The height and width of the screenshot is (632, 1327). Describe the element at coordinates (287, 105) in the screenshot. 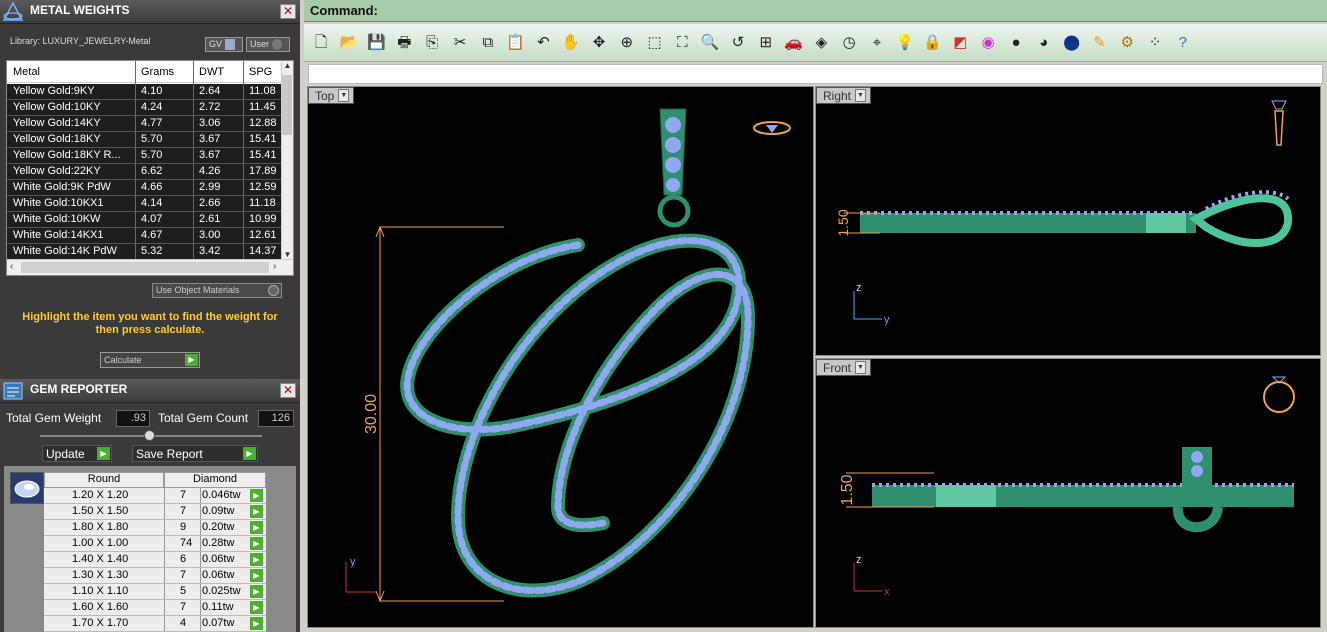

I see `vscroll-thumb` at that location.